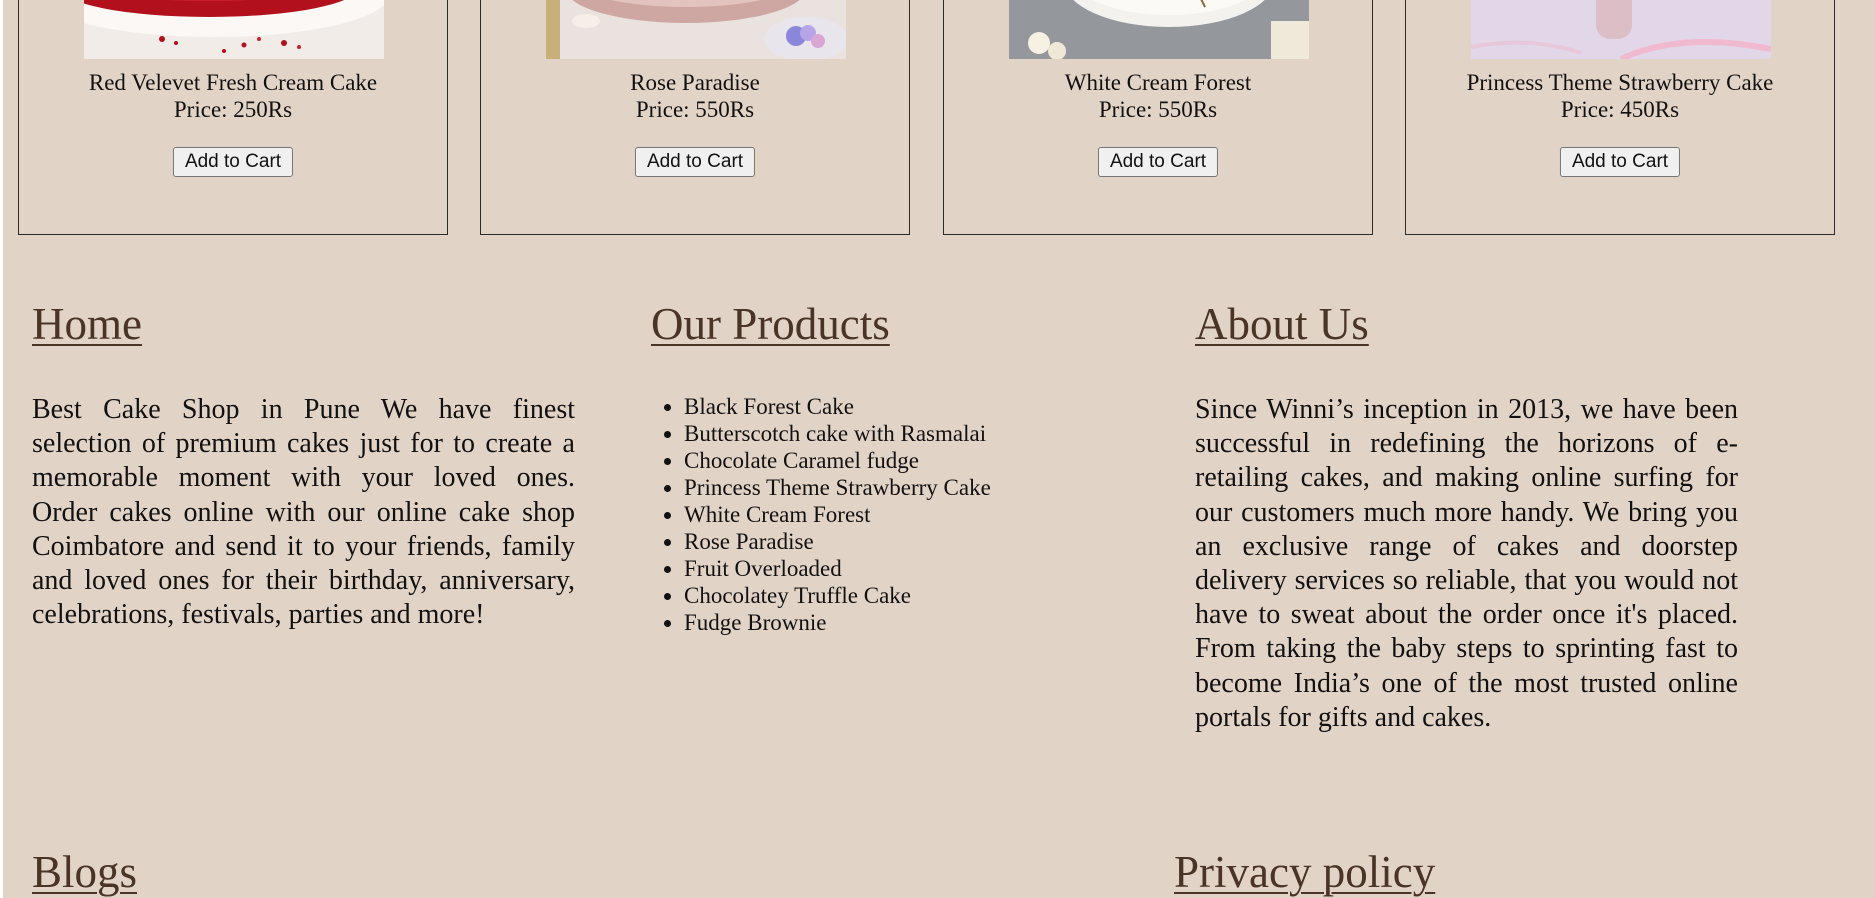 Image resolution: width=1875 pixels, height=898 pixels. What do you see at coordinates (837, 514) in the screenshot?
I see `list-item: White Cream Forest` at bounding box center [837, 514].